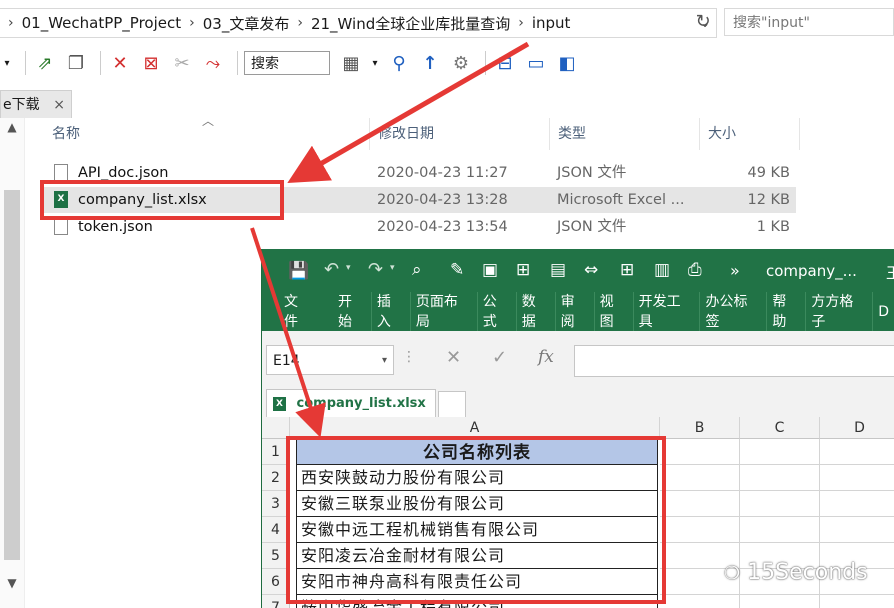 This screenshot has height=608, width=894. I want to click on arrow-to-sheet, so click(288, 332).